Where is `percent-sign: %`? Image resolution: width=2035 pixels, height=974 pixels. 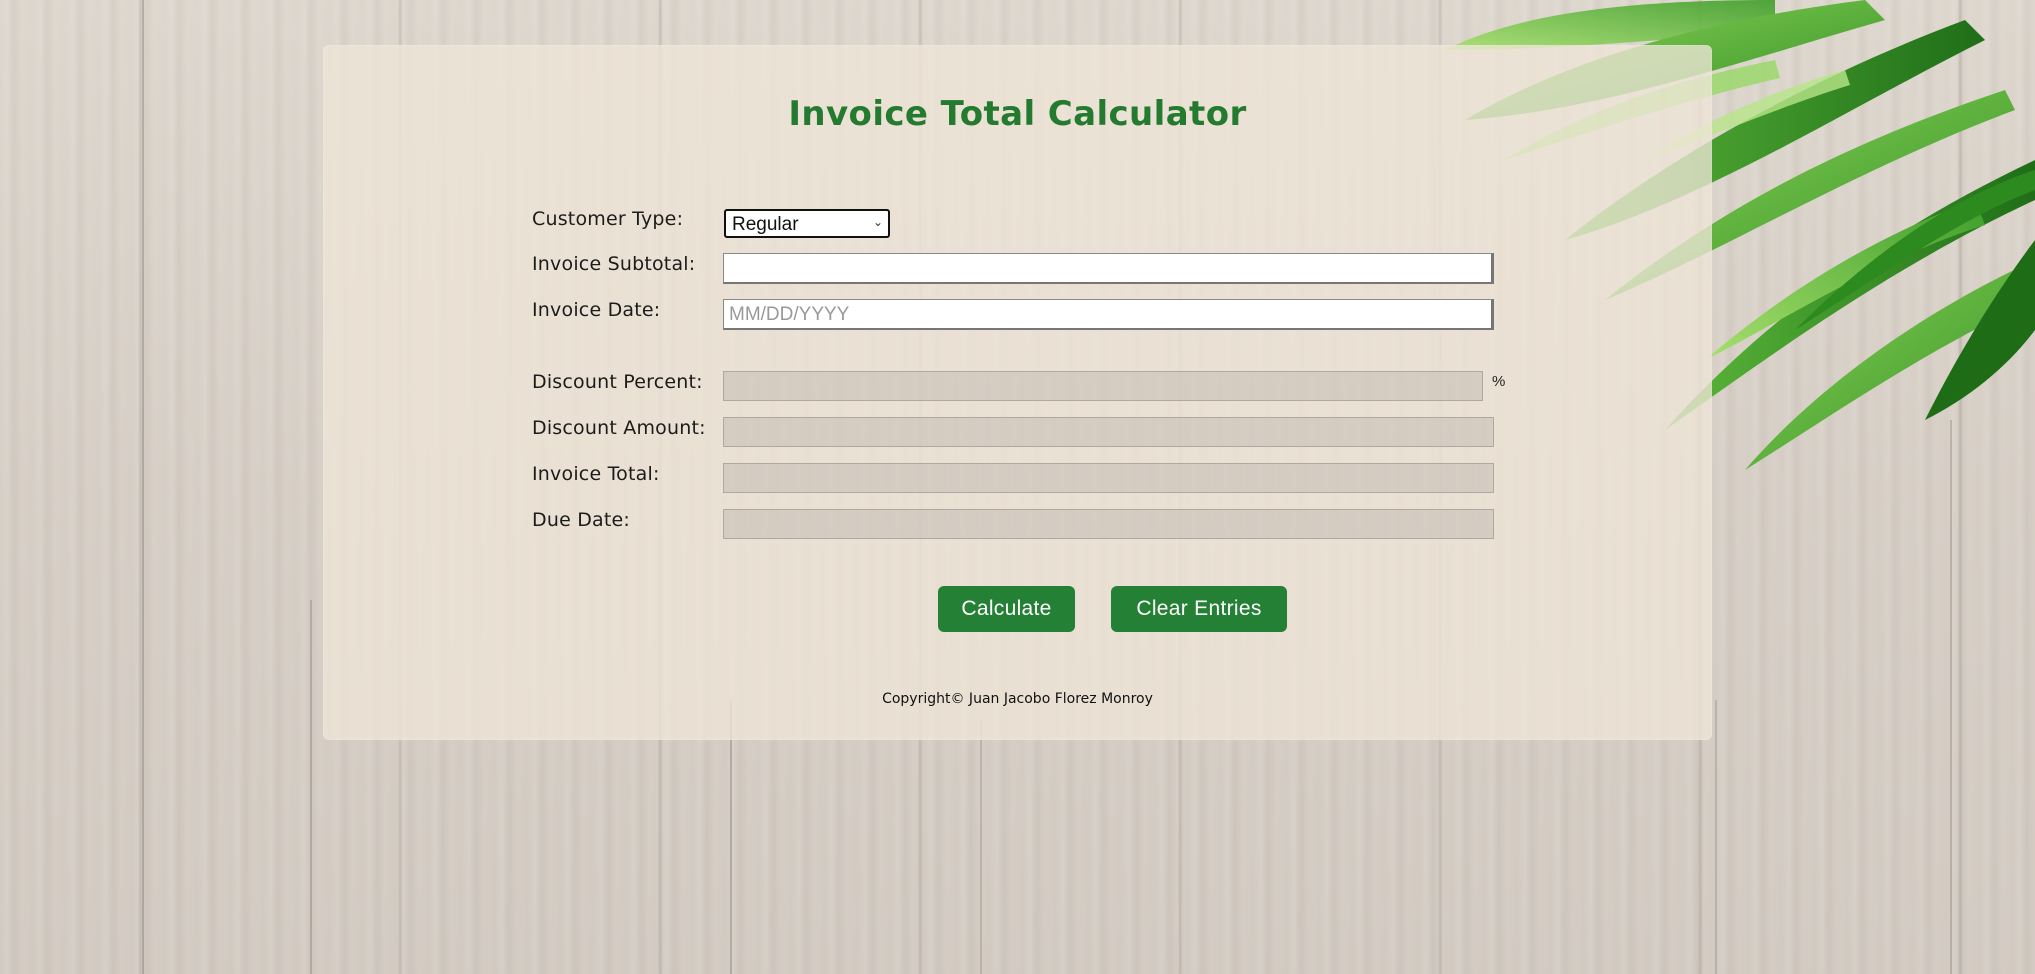
percent-sign: % is located at coordinates (1499, 381).